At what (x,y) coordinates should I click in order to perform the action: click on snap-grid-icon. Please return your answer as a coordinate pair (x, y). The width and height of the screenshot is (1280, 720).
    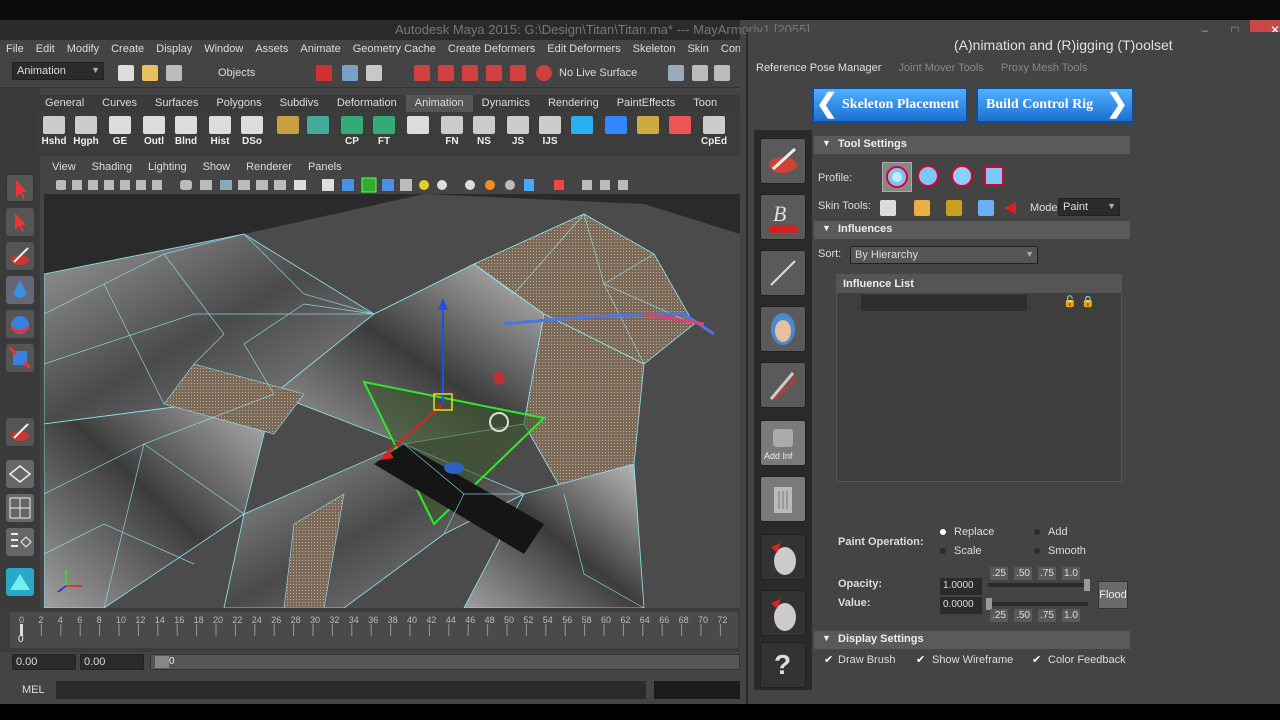
    Looking at the image, I should click on (422, 73).